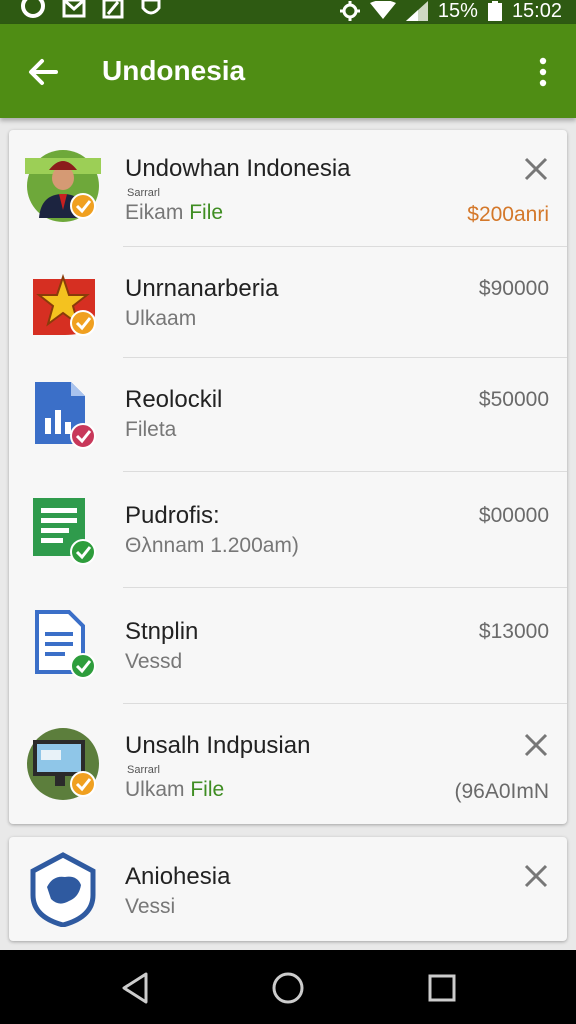 The image size is (576, 1024). I want to click on list-item: Pudrofis: Θλnnam 1.200am) $00000, so click(288, 530).